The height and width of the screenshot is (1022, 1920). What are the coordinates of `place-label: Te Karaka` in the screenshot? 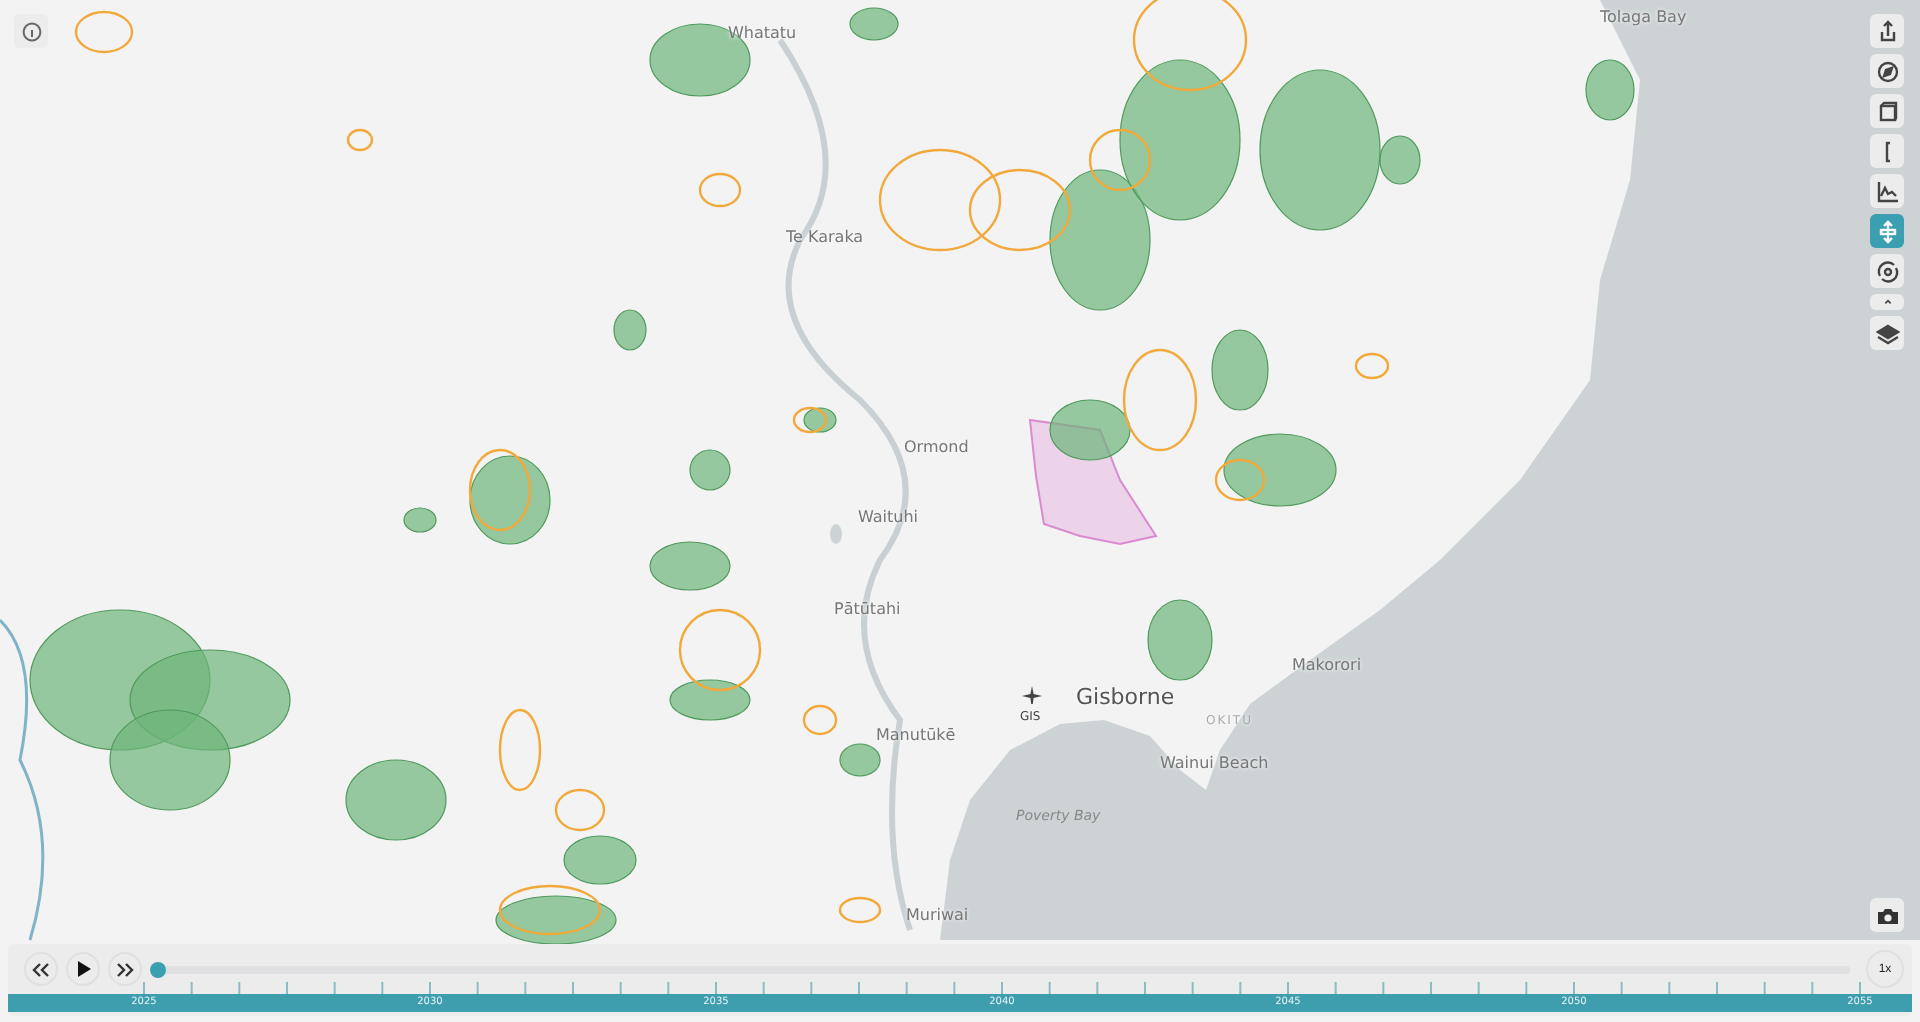 It's located at (825, 237).